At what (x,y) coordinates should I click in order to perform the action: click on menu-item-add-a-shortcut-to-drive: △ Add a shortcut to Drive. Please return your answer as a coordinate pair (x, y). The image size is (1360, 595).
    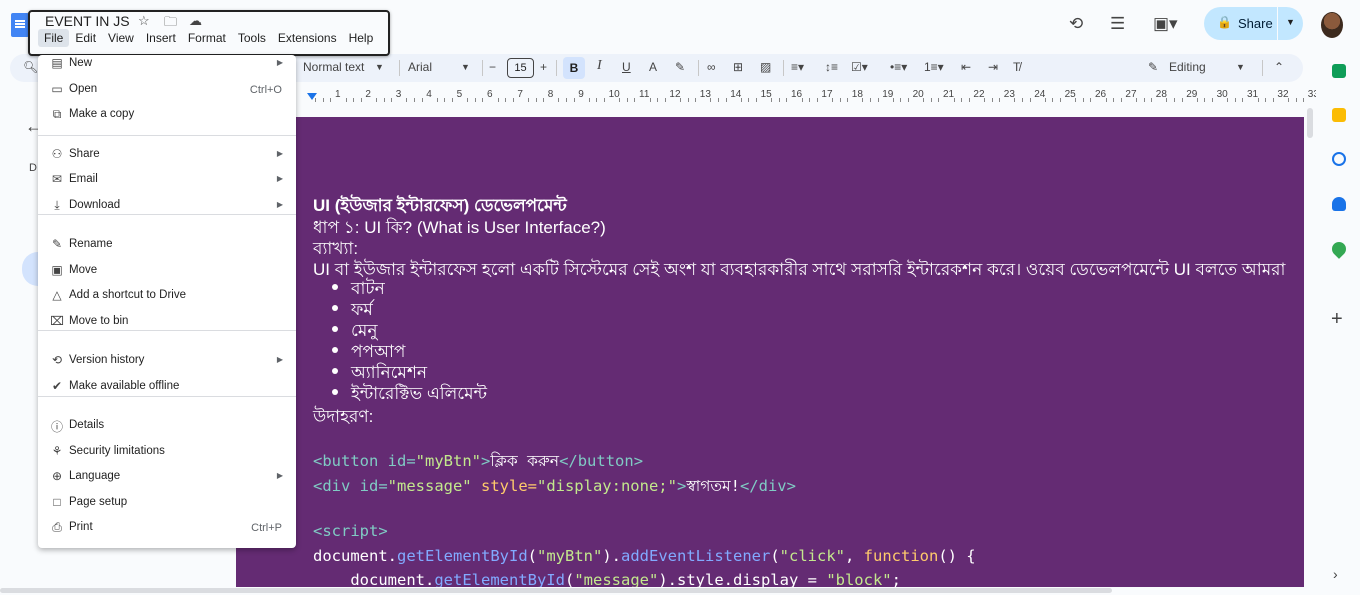
    Looking at the image, I should click on (167, 297).